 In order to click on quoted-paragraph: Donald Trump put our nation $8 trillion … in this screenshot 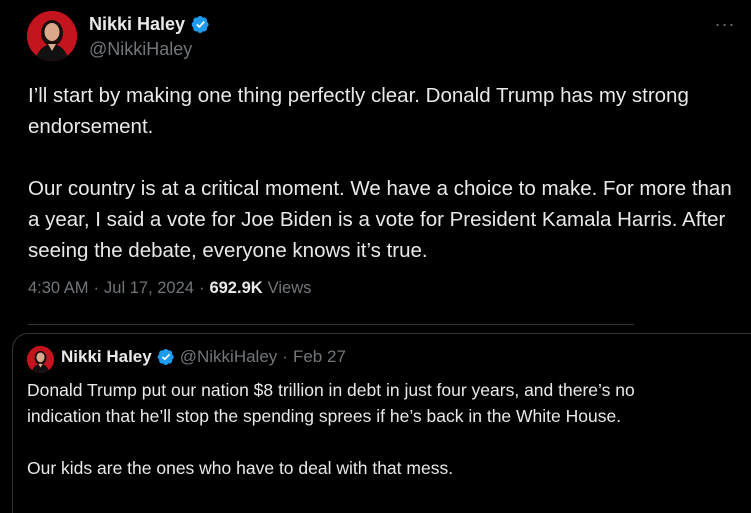, I will do `click(331, 403)`.